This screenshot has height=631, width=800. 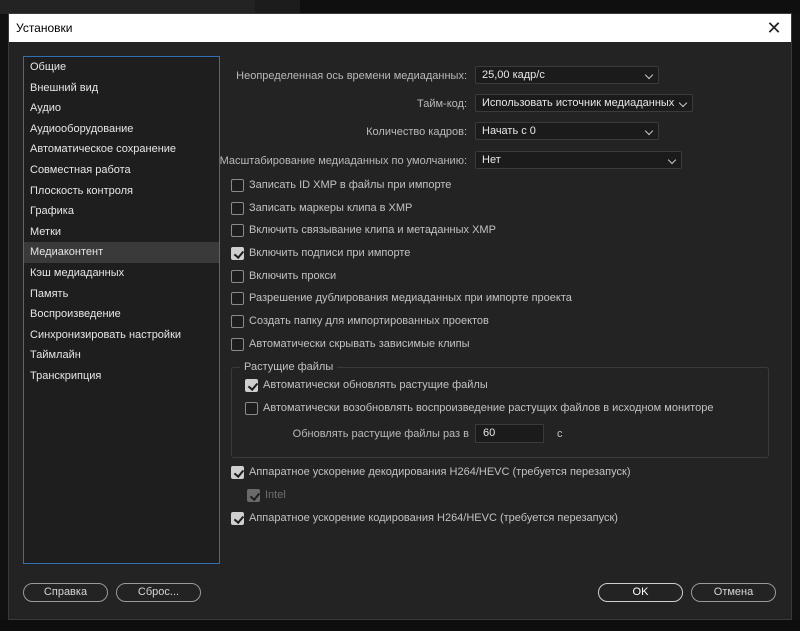 I want to click on sidebar-item: Аудио, so click(x=121, y=108).